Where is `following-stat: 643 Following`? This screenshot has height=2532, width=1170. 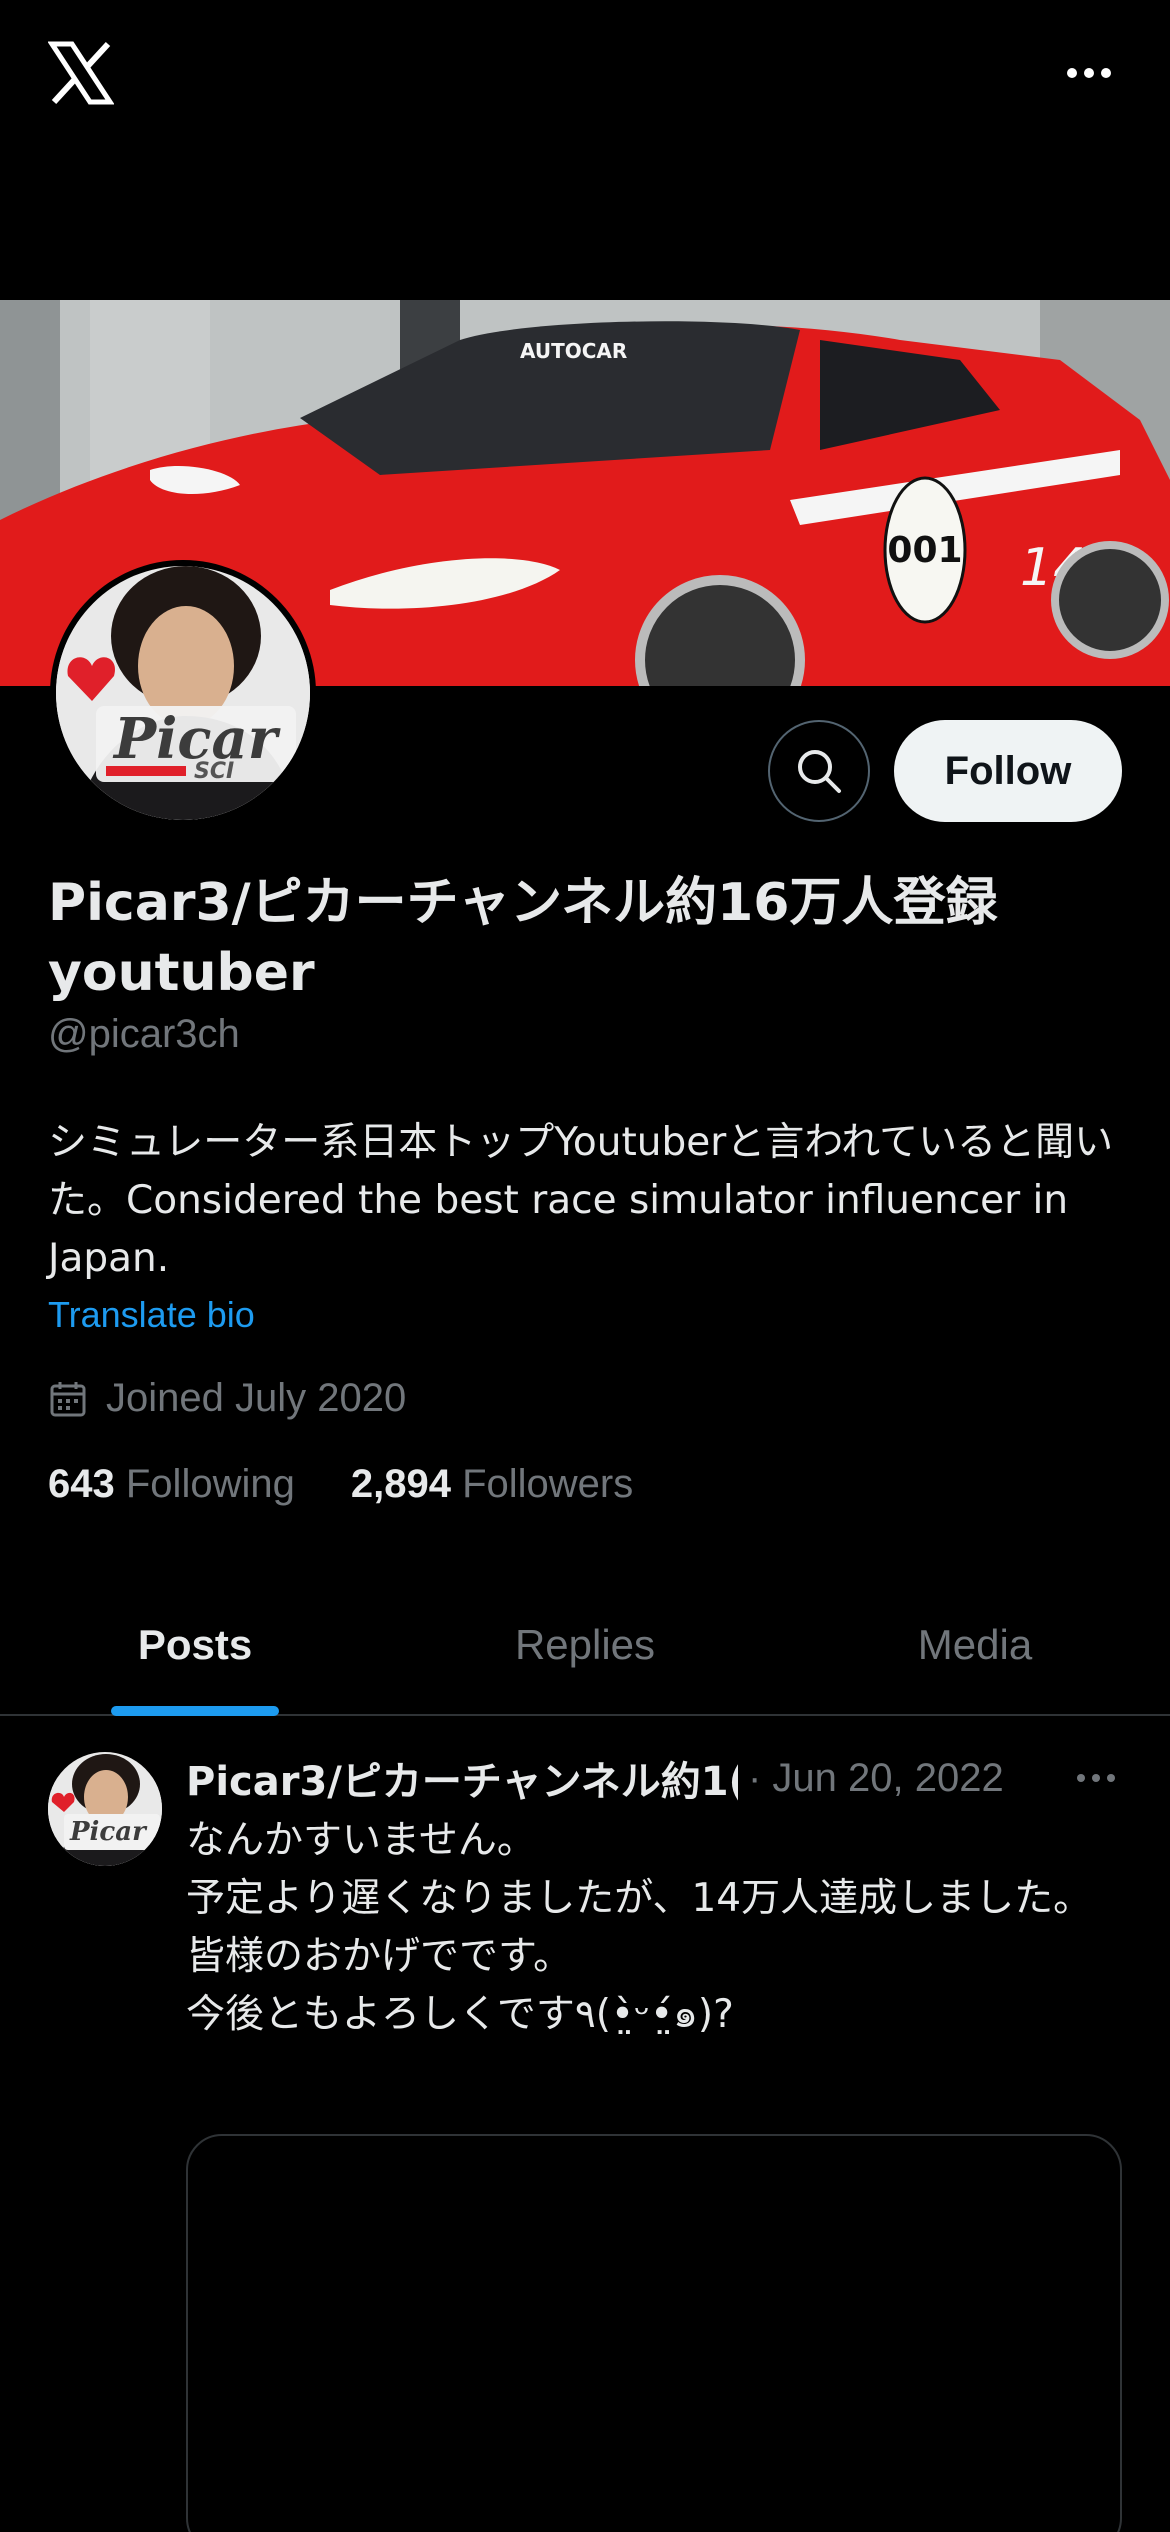
following-stat: 643 Following is located at coordinates (171, 1484).